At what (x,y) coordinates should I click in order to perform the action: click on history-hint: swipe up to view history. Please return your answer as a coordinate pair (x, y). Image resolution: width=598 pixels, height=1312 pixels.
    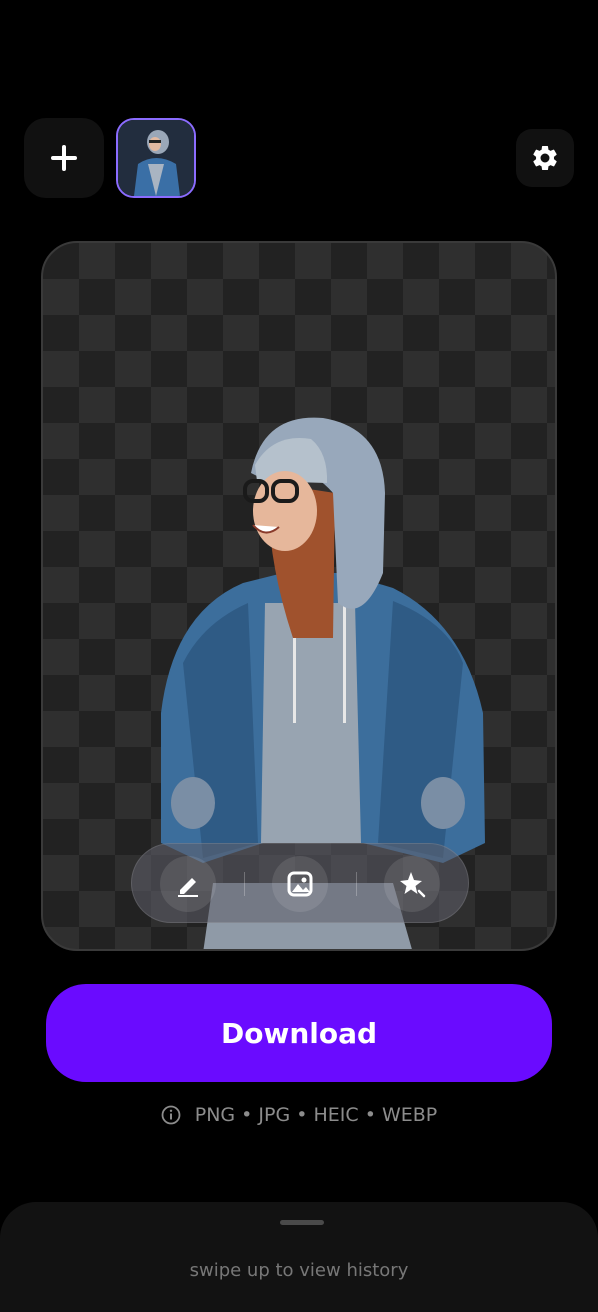
    Looking at the image, I should click on (299, 1270).